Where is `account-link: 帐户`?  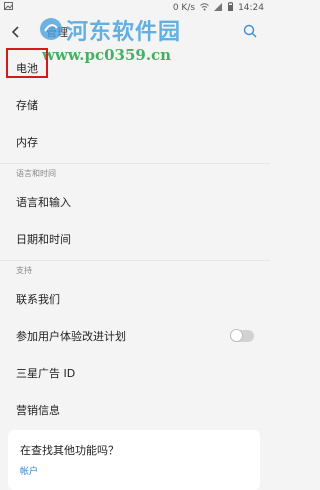 account-link: 帐户 is located at coordinates (29, 470).